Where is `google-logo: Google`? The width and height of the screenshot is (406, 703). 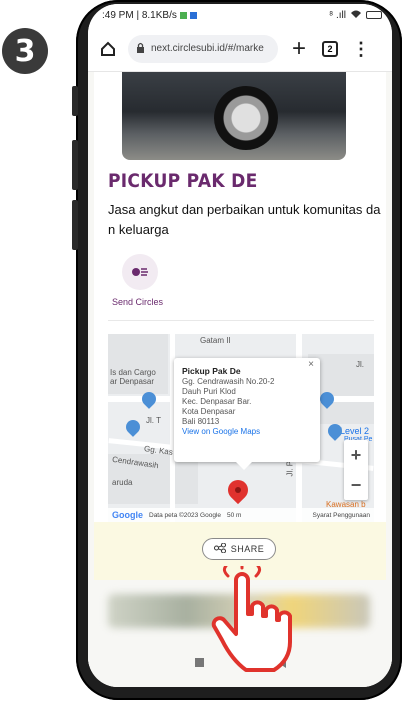 google-logo: Google is located at coordinates (127, 515).